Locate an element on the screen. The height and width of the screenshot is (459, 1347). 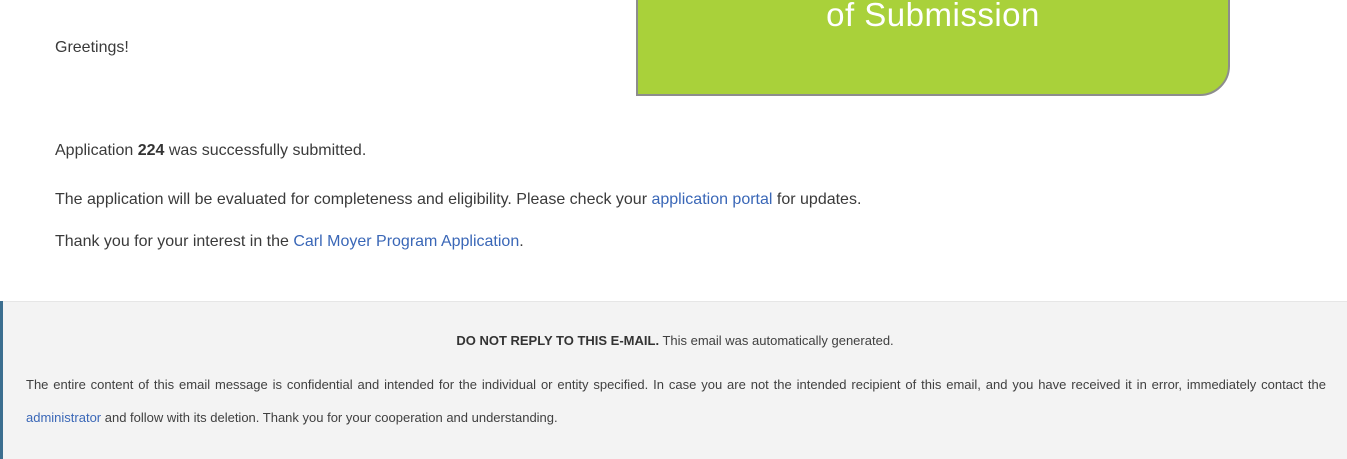
submission-prefix: Application is located at coordinates (96, 150).